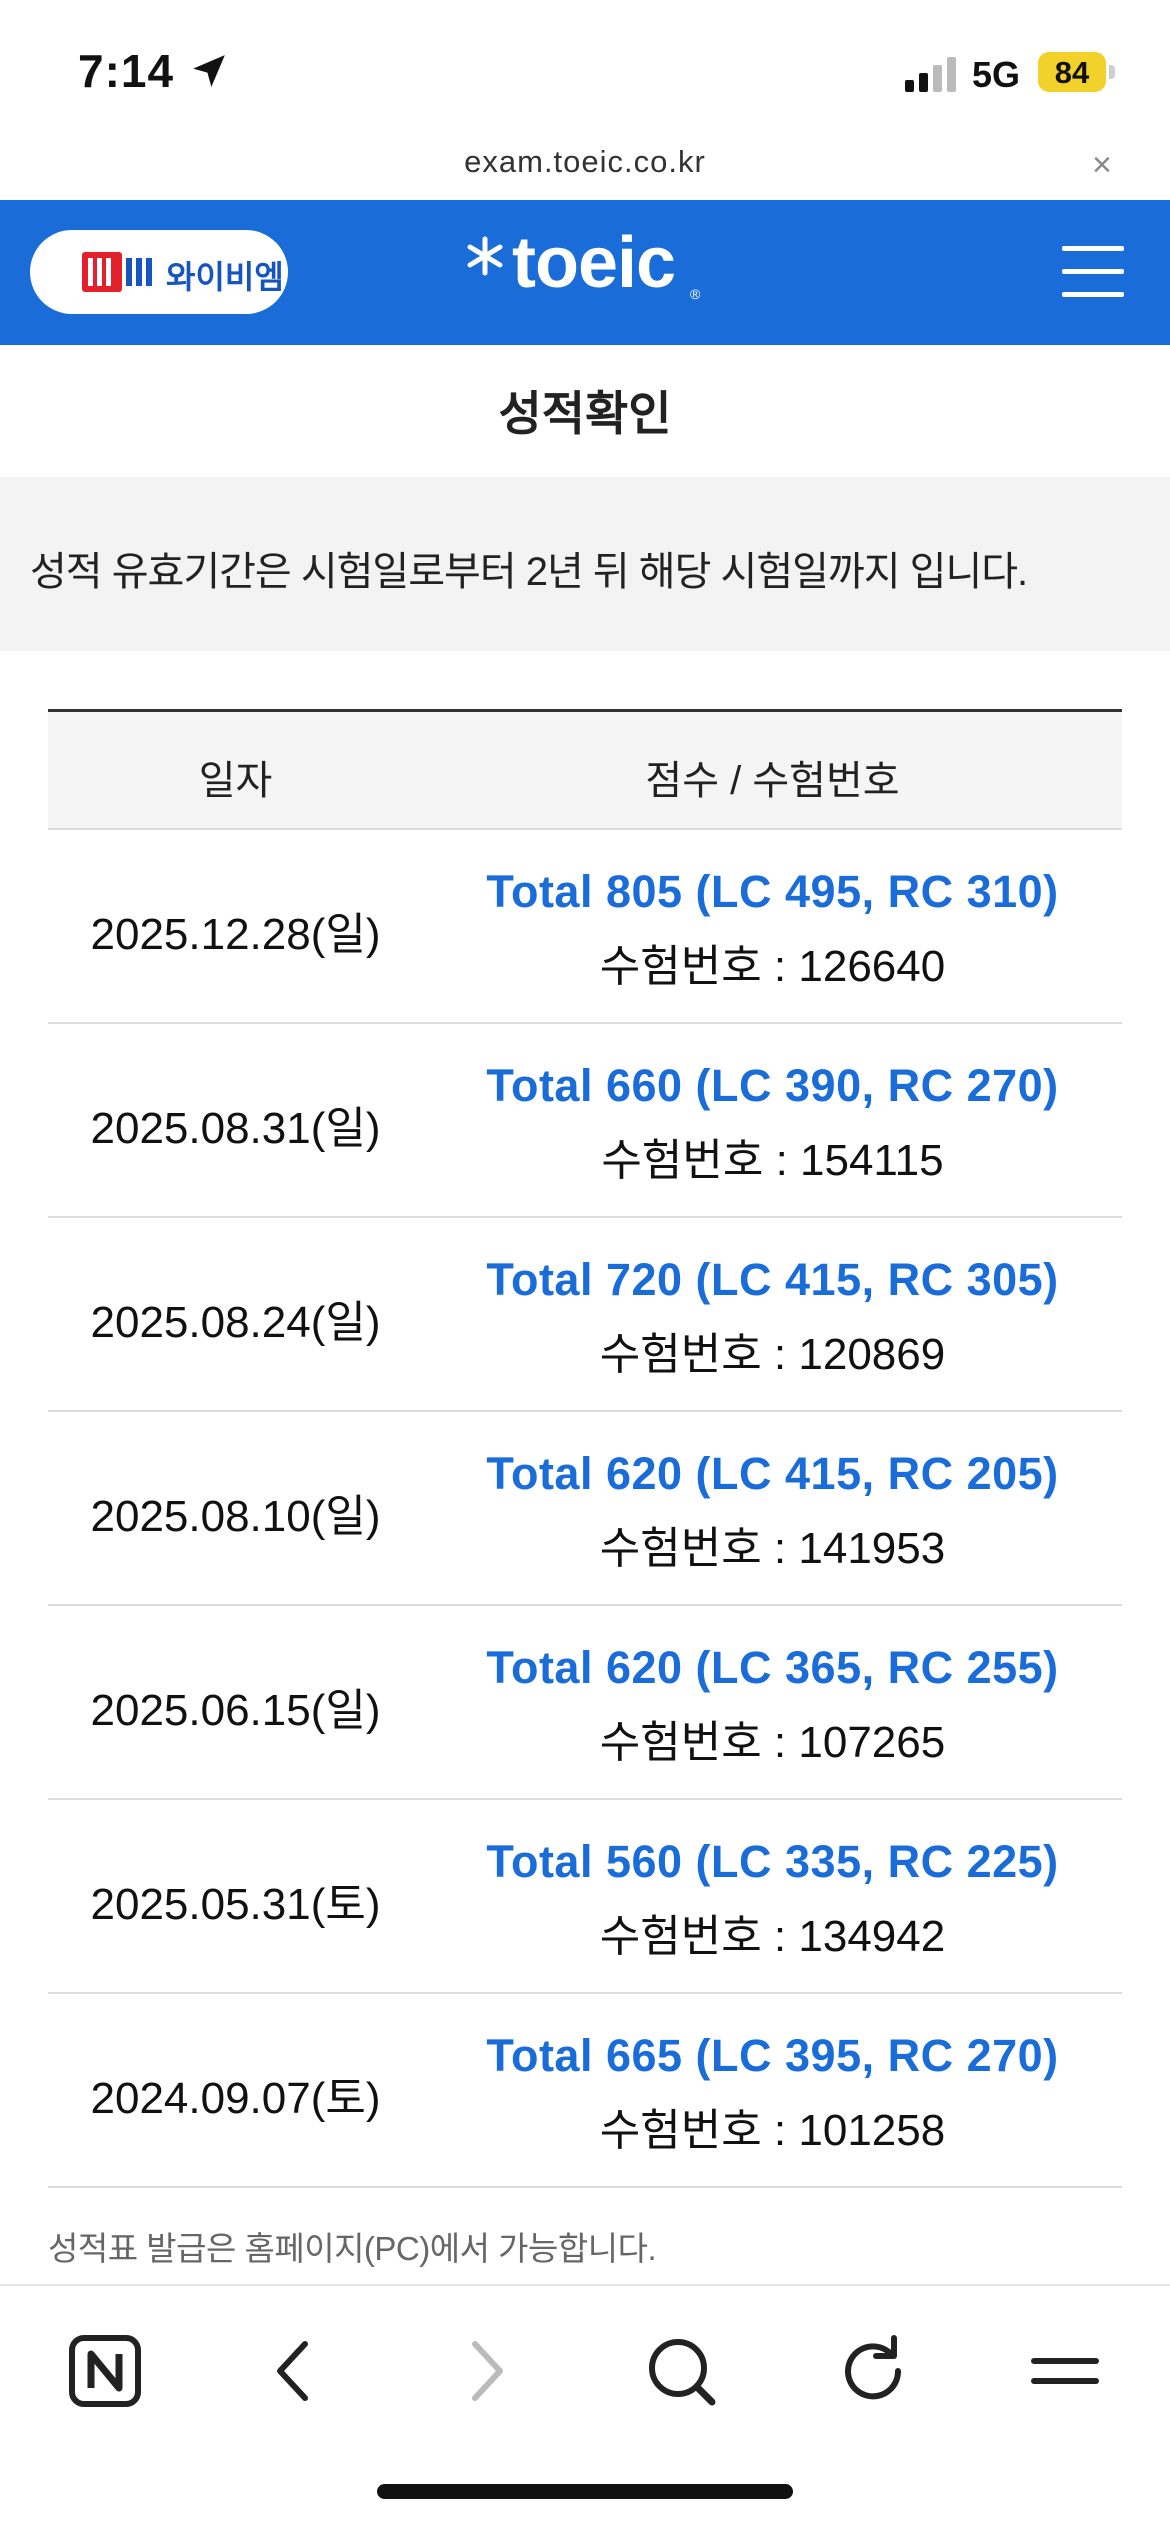 The height and width of the screenshot is (2534, 1170). Describe the element at coordinates (1065, 2371) in the screenshot. I see `menu-icon` at that location.